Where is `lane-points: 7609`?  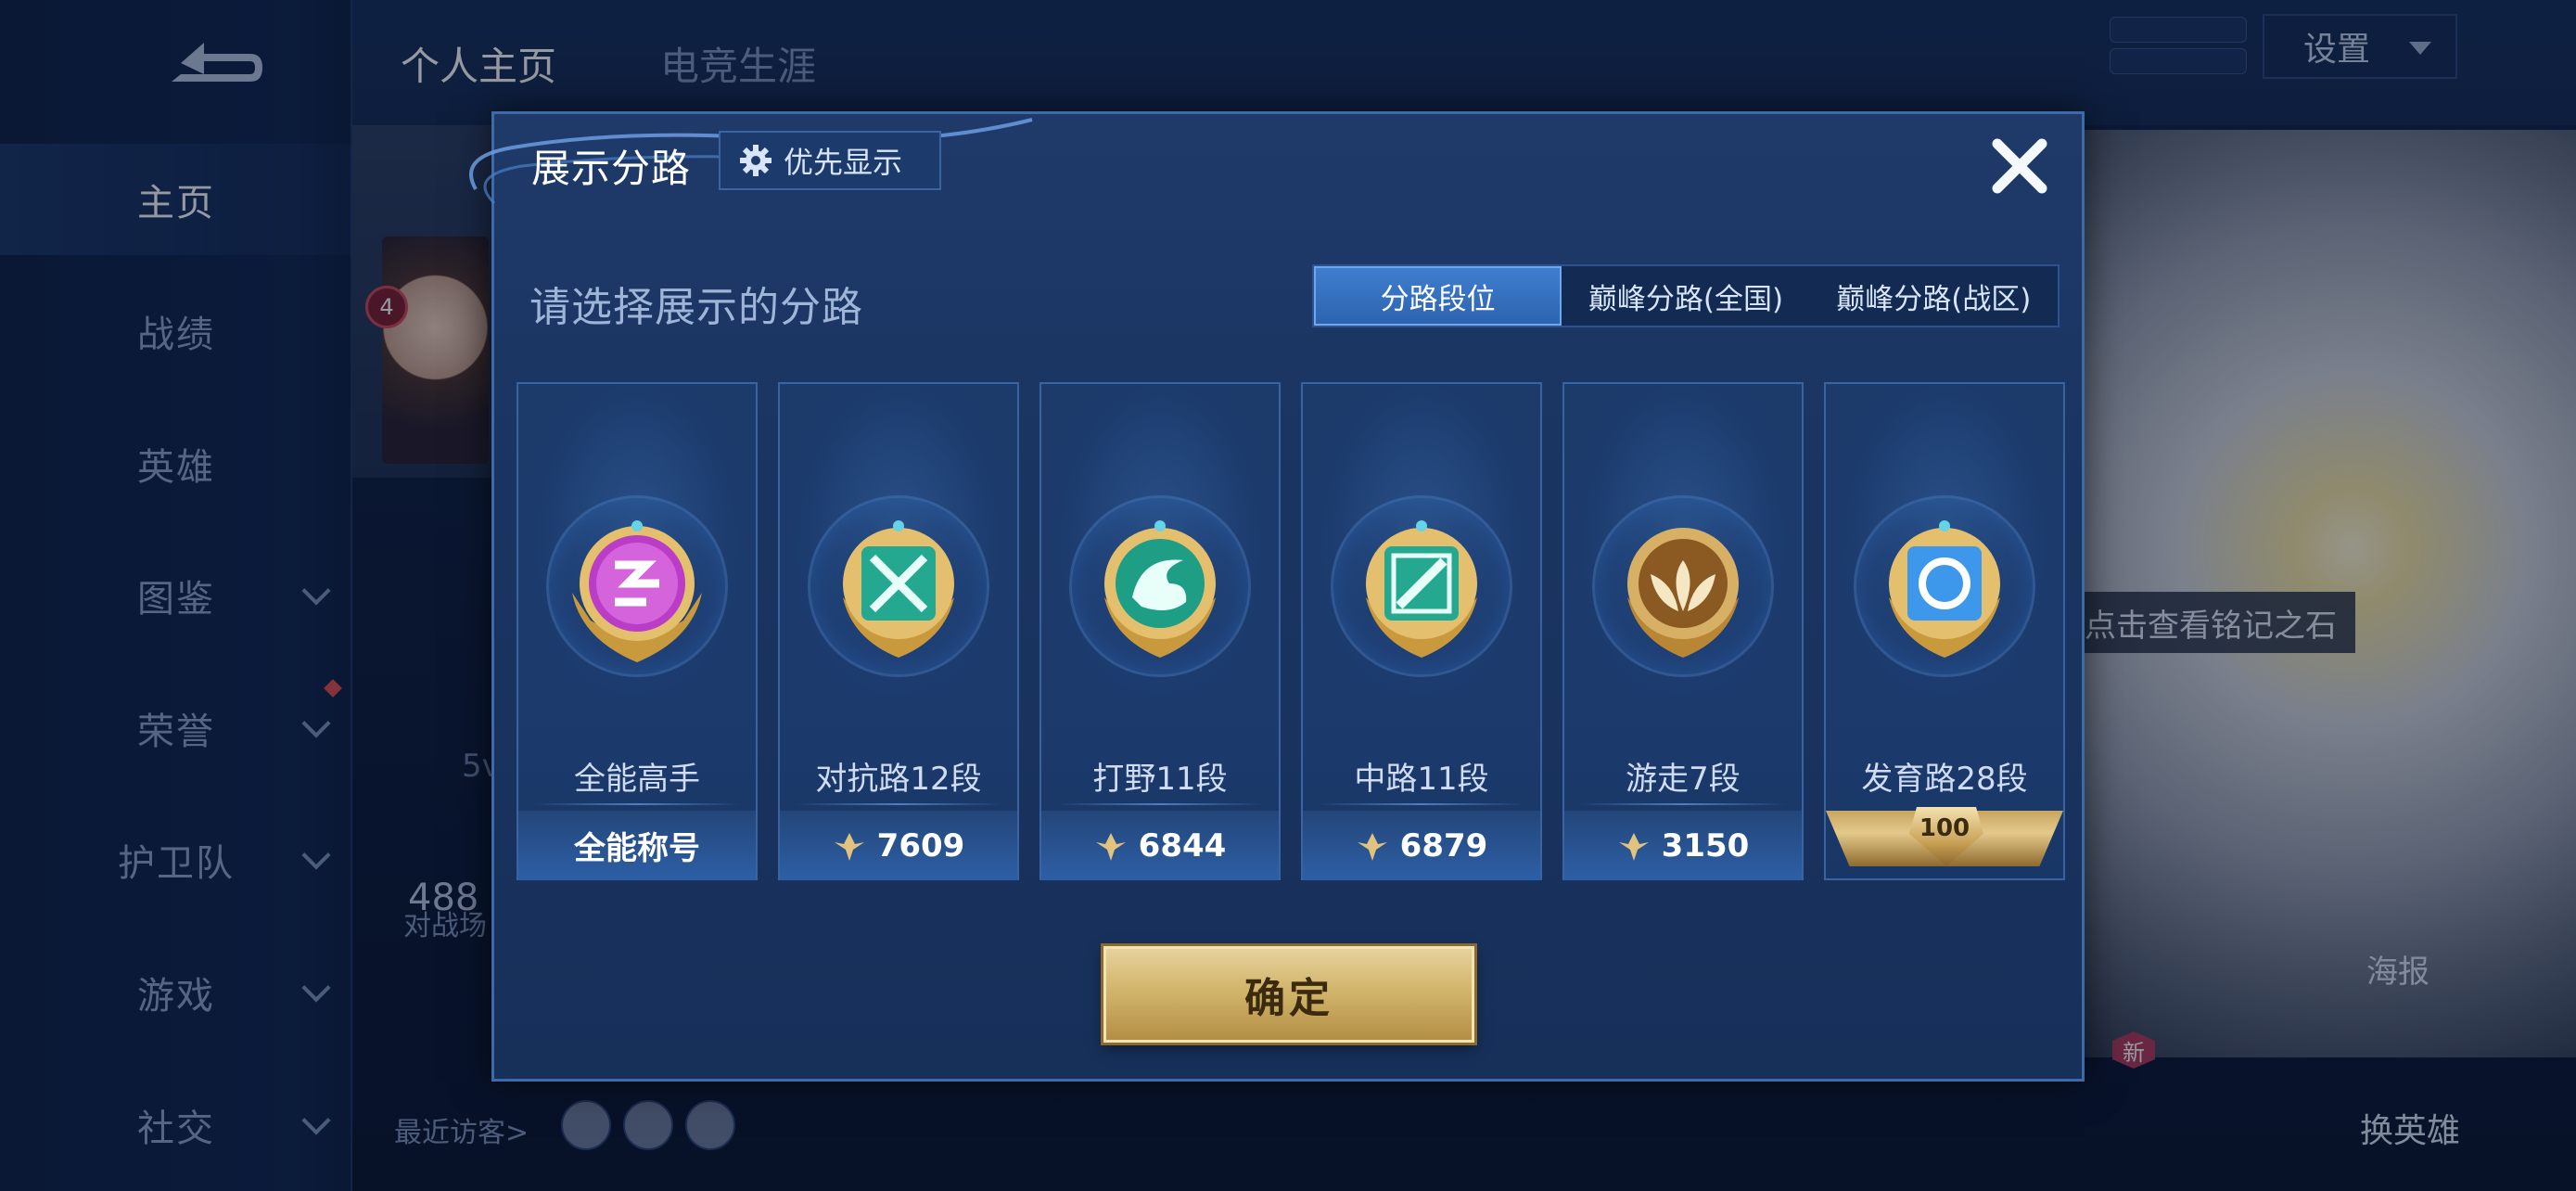
lane-points: 7609 is located at coordinates (920, 845).